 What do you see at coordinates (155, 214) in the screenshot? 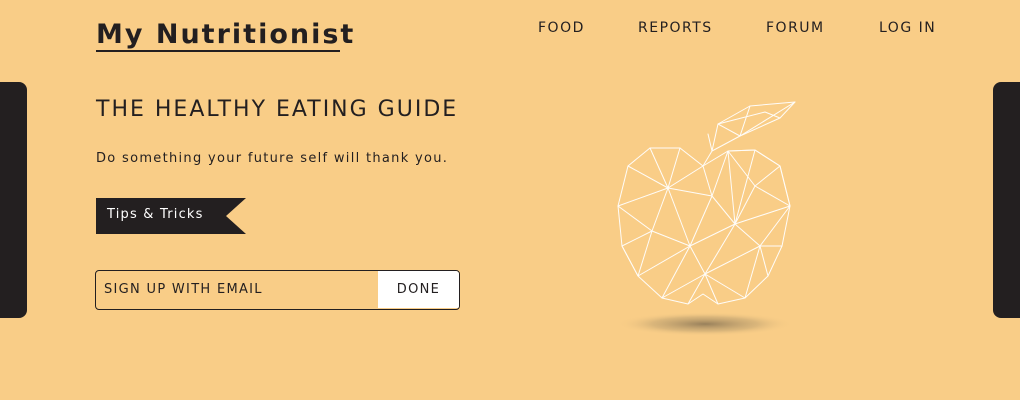
I see `tips-tricks-label: Tips & Tricks` at bounding box center [155, 214].